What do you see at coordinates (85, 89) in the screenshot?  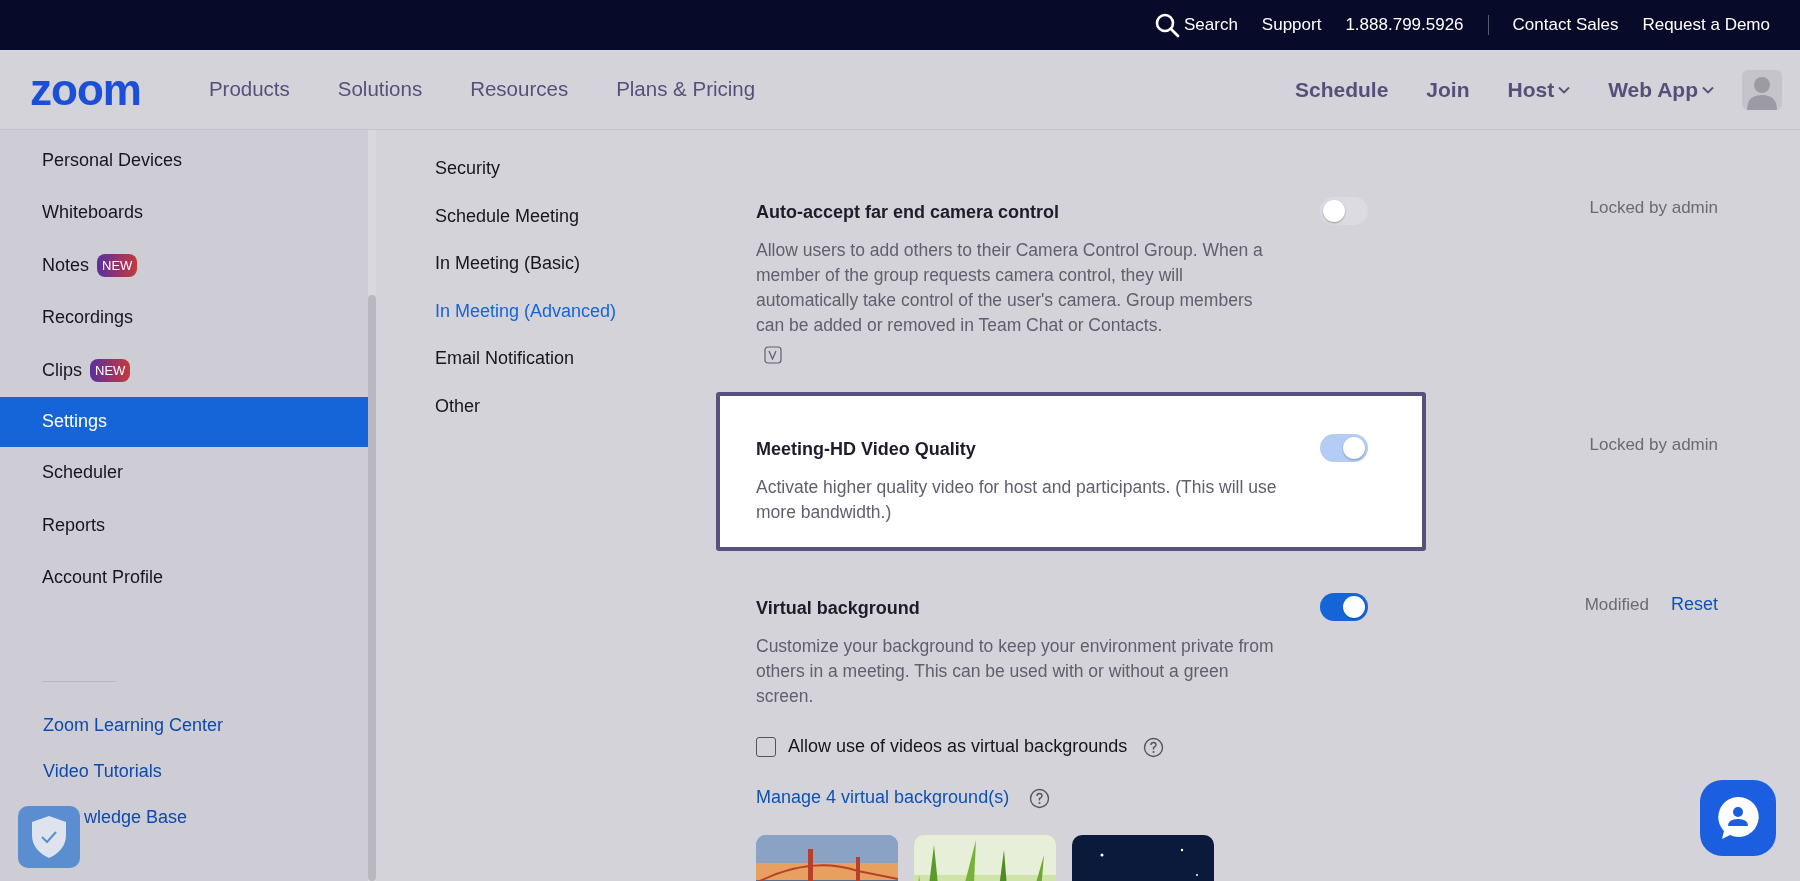 I see `logo: zoom` at bounding box center [85, 89].